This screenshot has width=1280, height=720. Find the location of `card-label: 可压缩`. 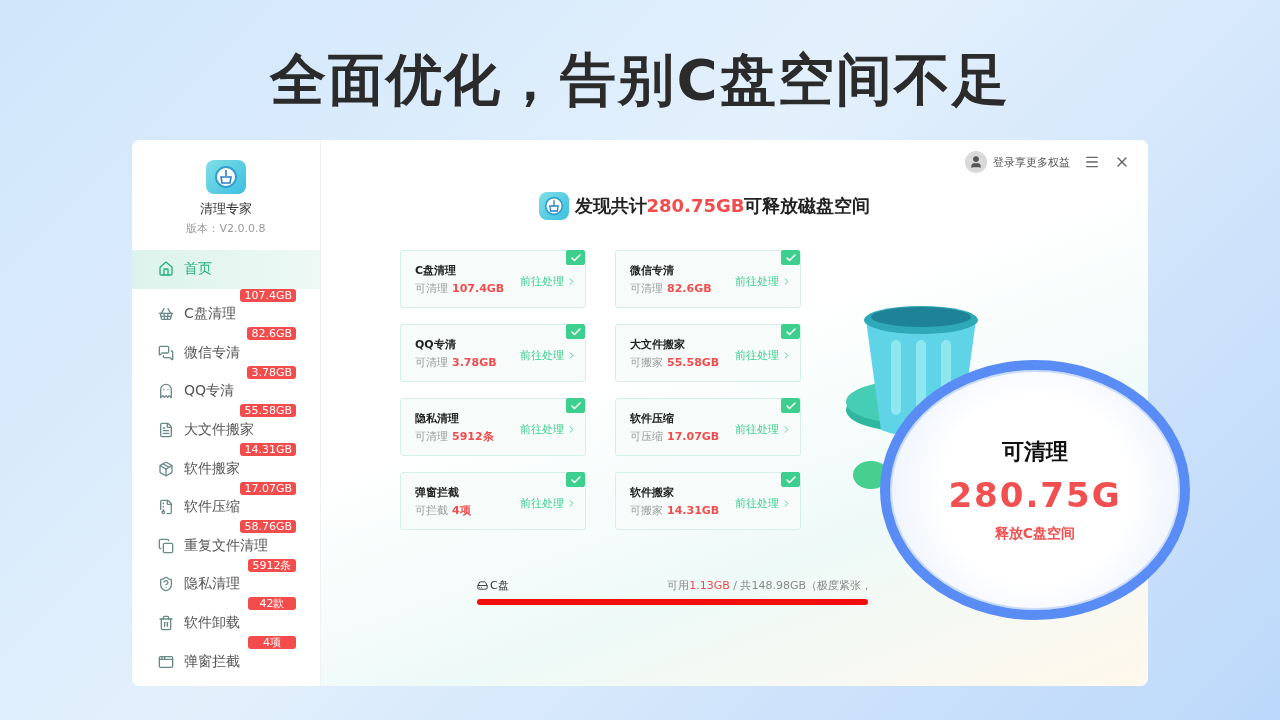

card-label: 可压缩 is located at coordinates (646, 436).